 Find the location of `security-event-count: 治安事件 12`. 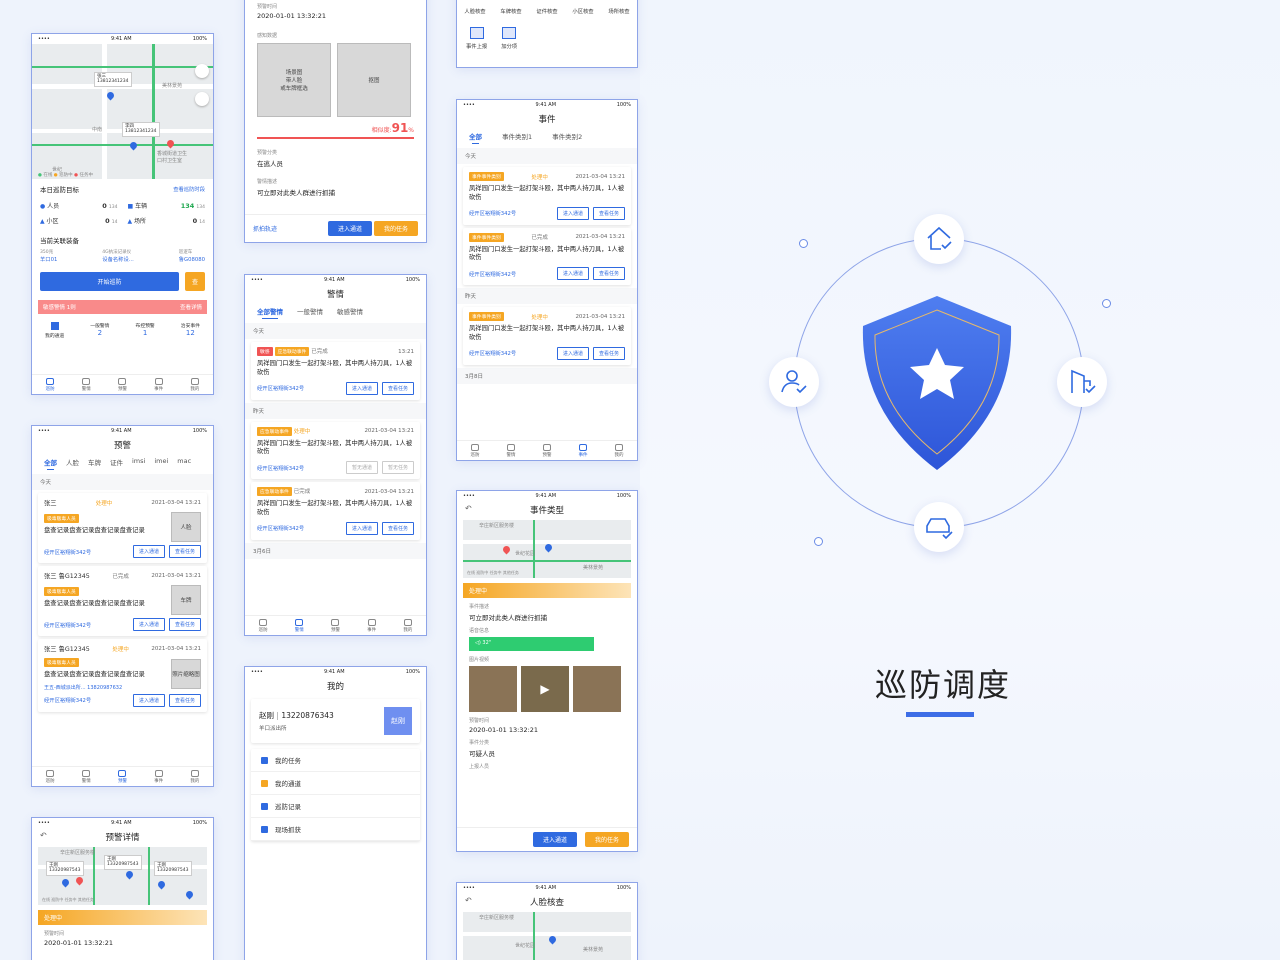

security-event-count: 治安事件 12 is located at coordinates (190, 330).